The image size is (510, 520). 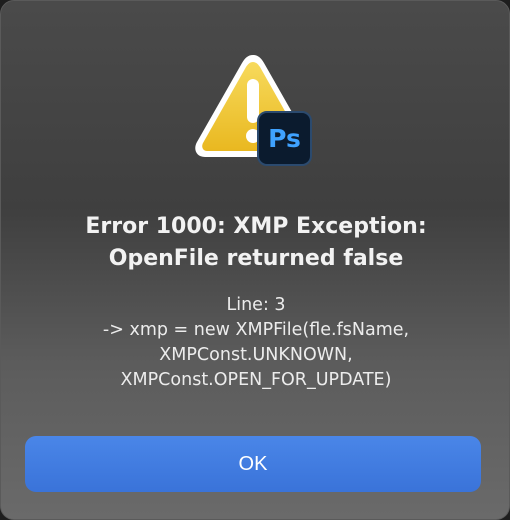 I want to click on message-line: Line: 3, so click(x=256, y=305).